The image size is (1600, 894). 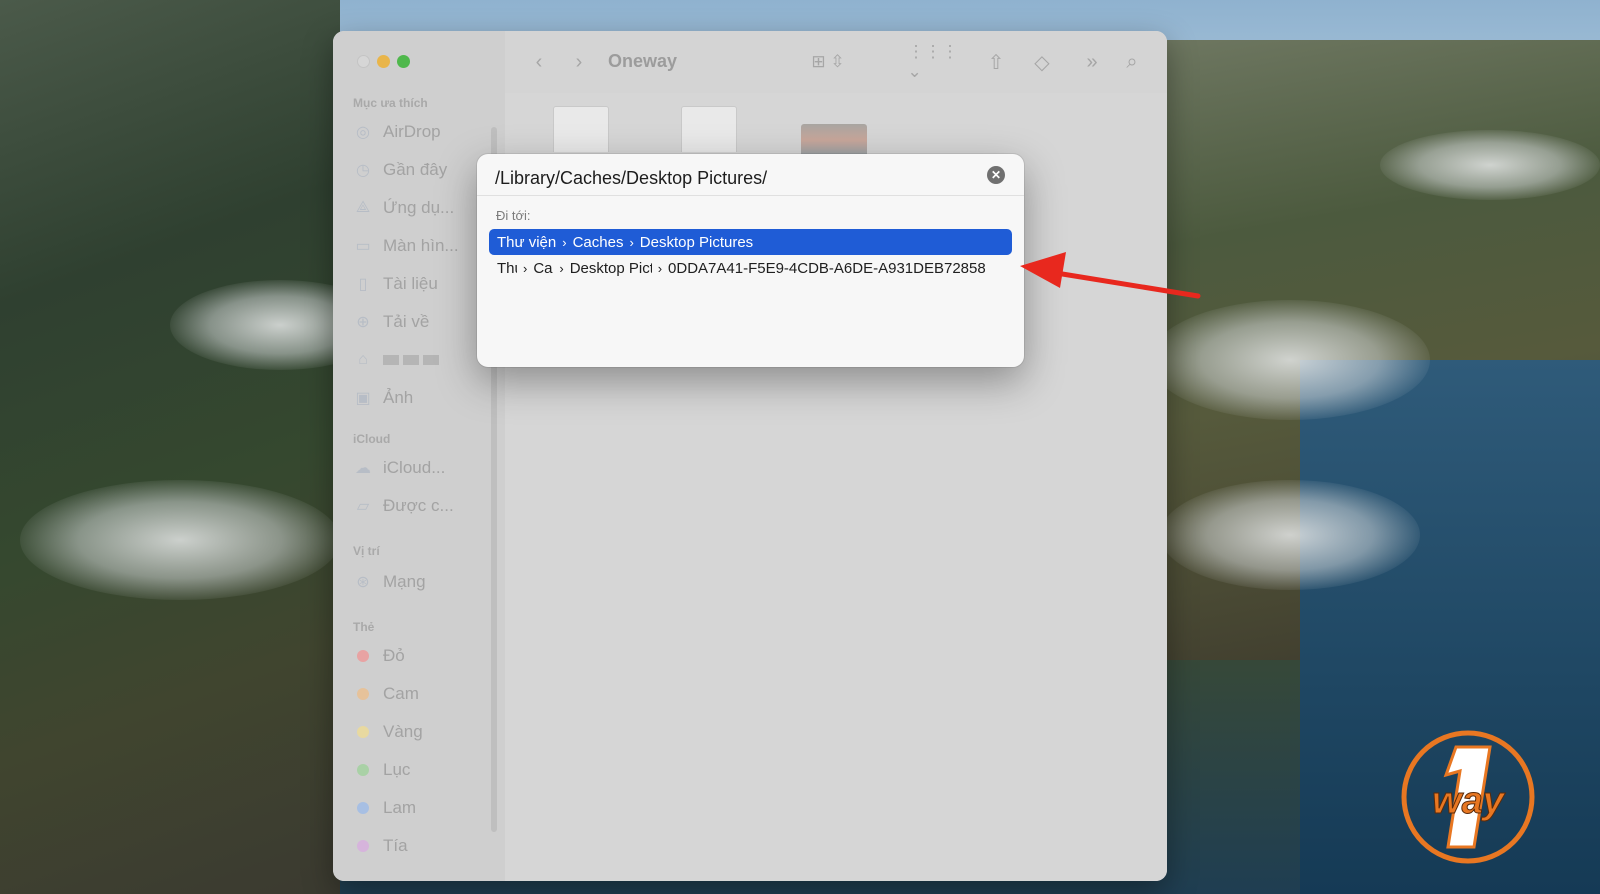 I want to click on network-icon: ⊛, so click(x=363, y=582).